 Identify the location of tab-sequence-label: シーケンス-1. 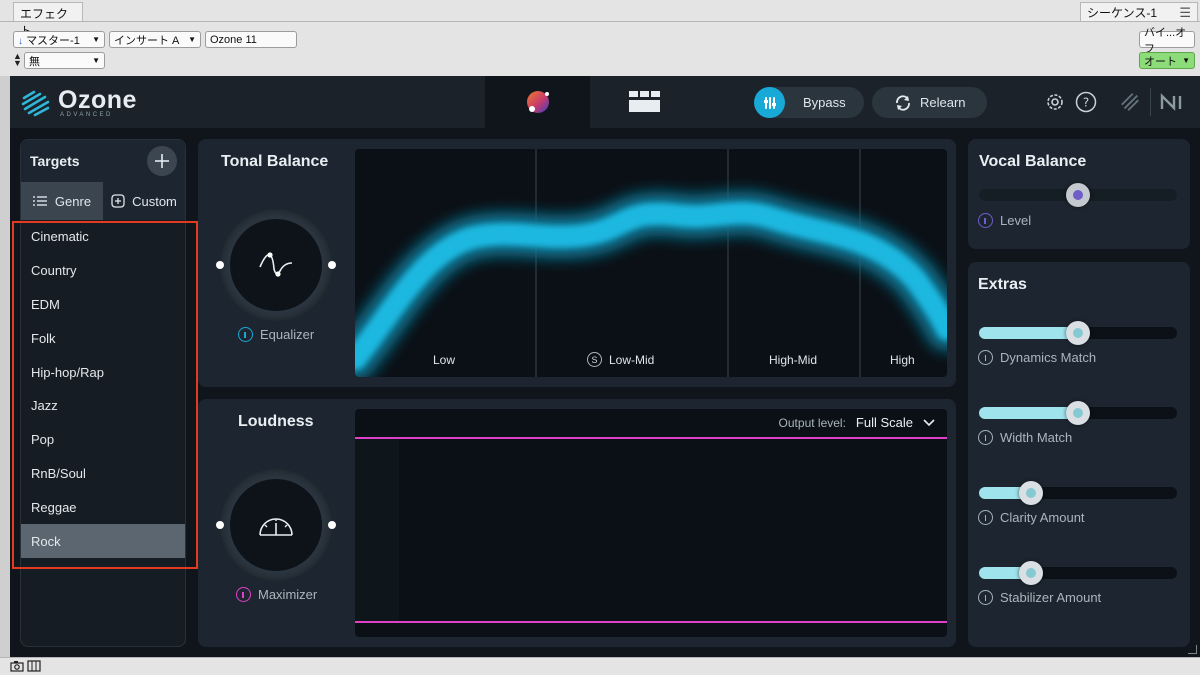
(1122, 13).